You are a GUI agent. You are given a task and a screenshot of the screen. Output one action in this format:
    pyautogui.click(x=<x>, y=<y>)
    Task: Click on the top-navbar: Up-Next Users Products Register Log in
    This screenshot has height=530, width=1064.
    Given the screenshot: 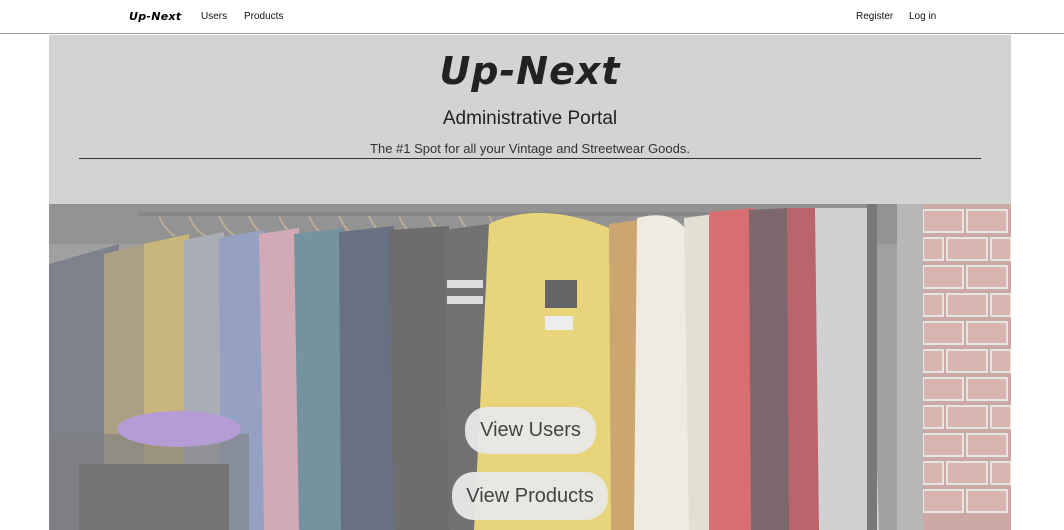 What is the action you would take?
    pyautogui.click(x=532, y=17)
    